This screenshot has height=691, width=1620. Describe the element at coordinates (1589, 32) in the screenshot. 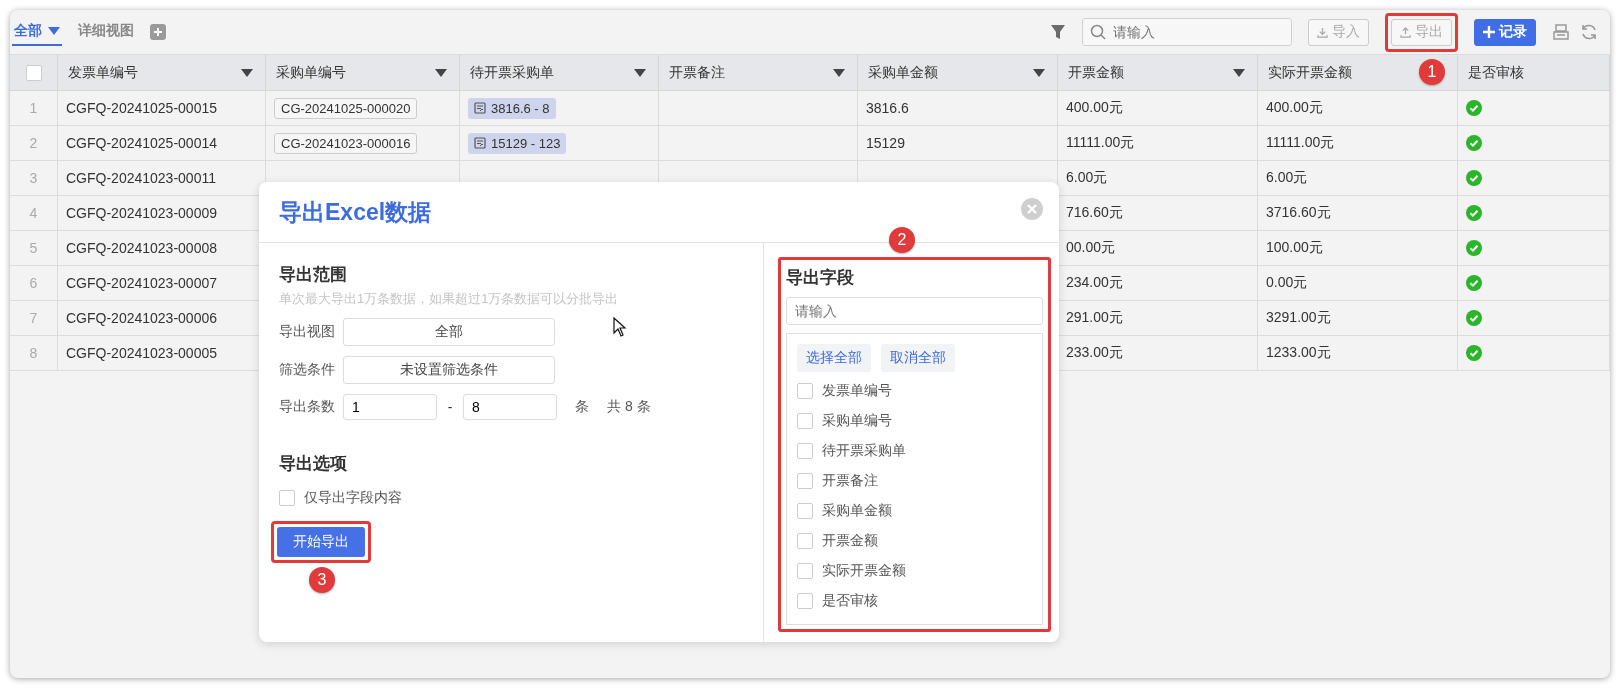

I see `refresh-icon` at that location.